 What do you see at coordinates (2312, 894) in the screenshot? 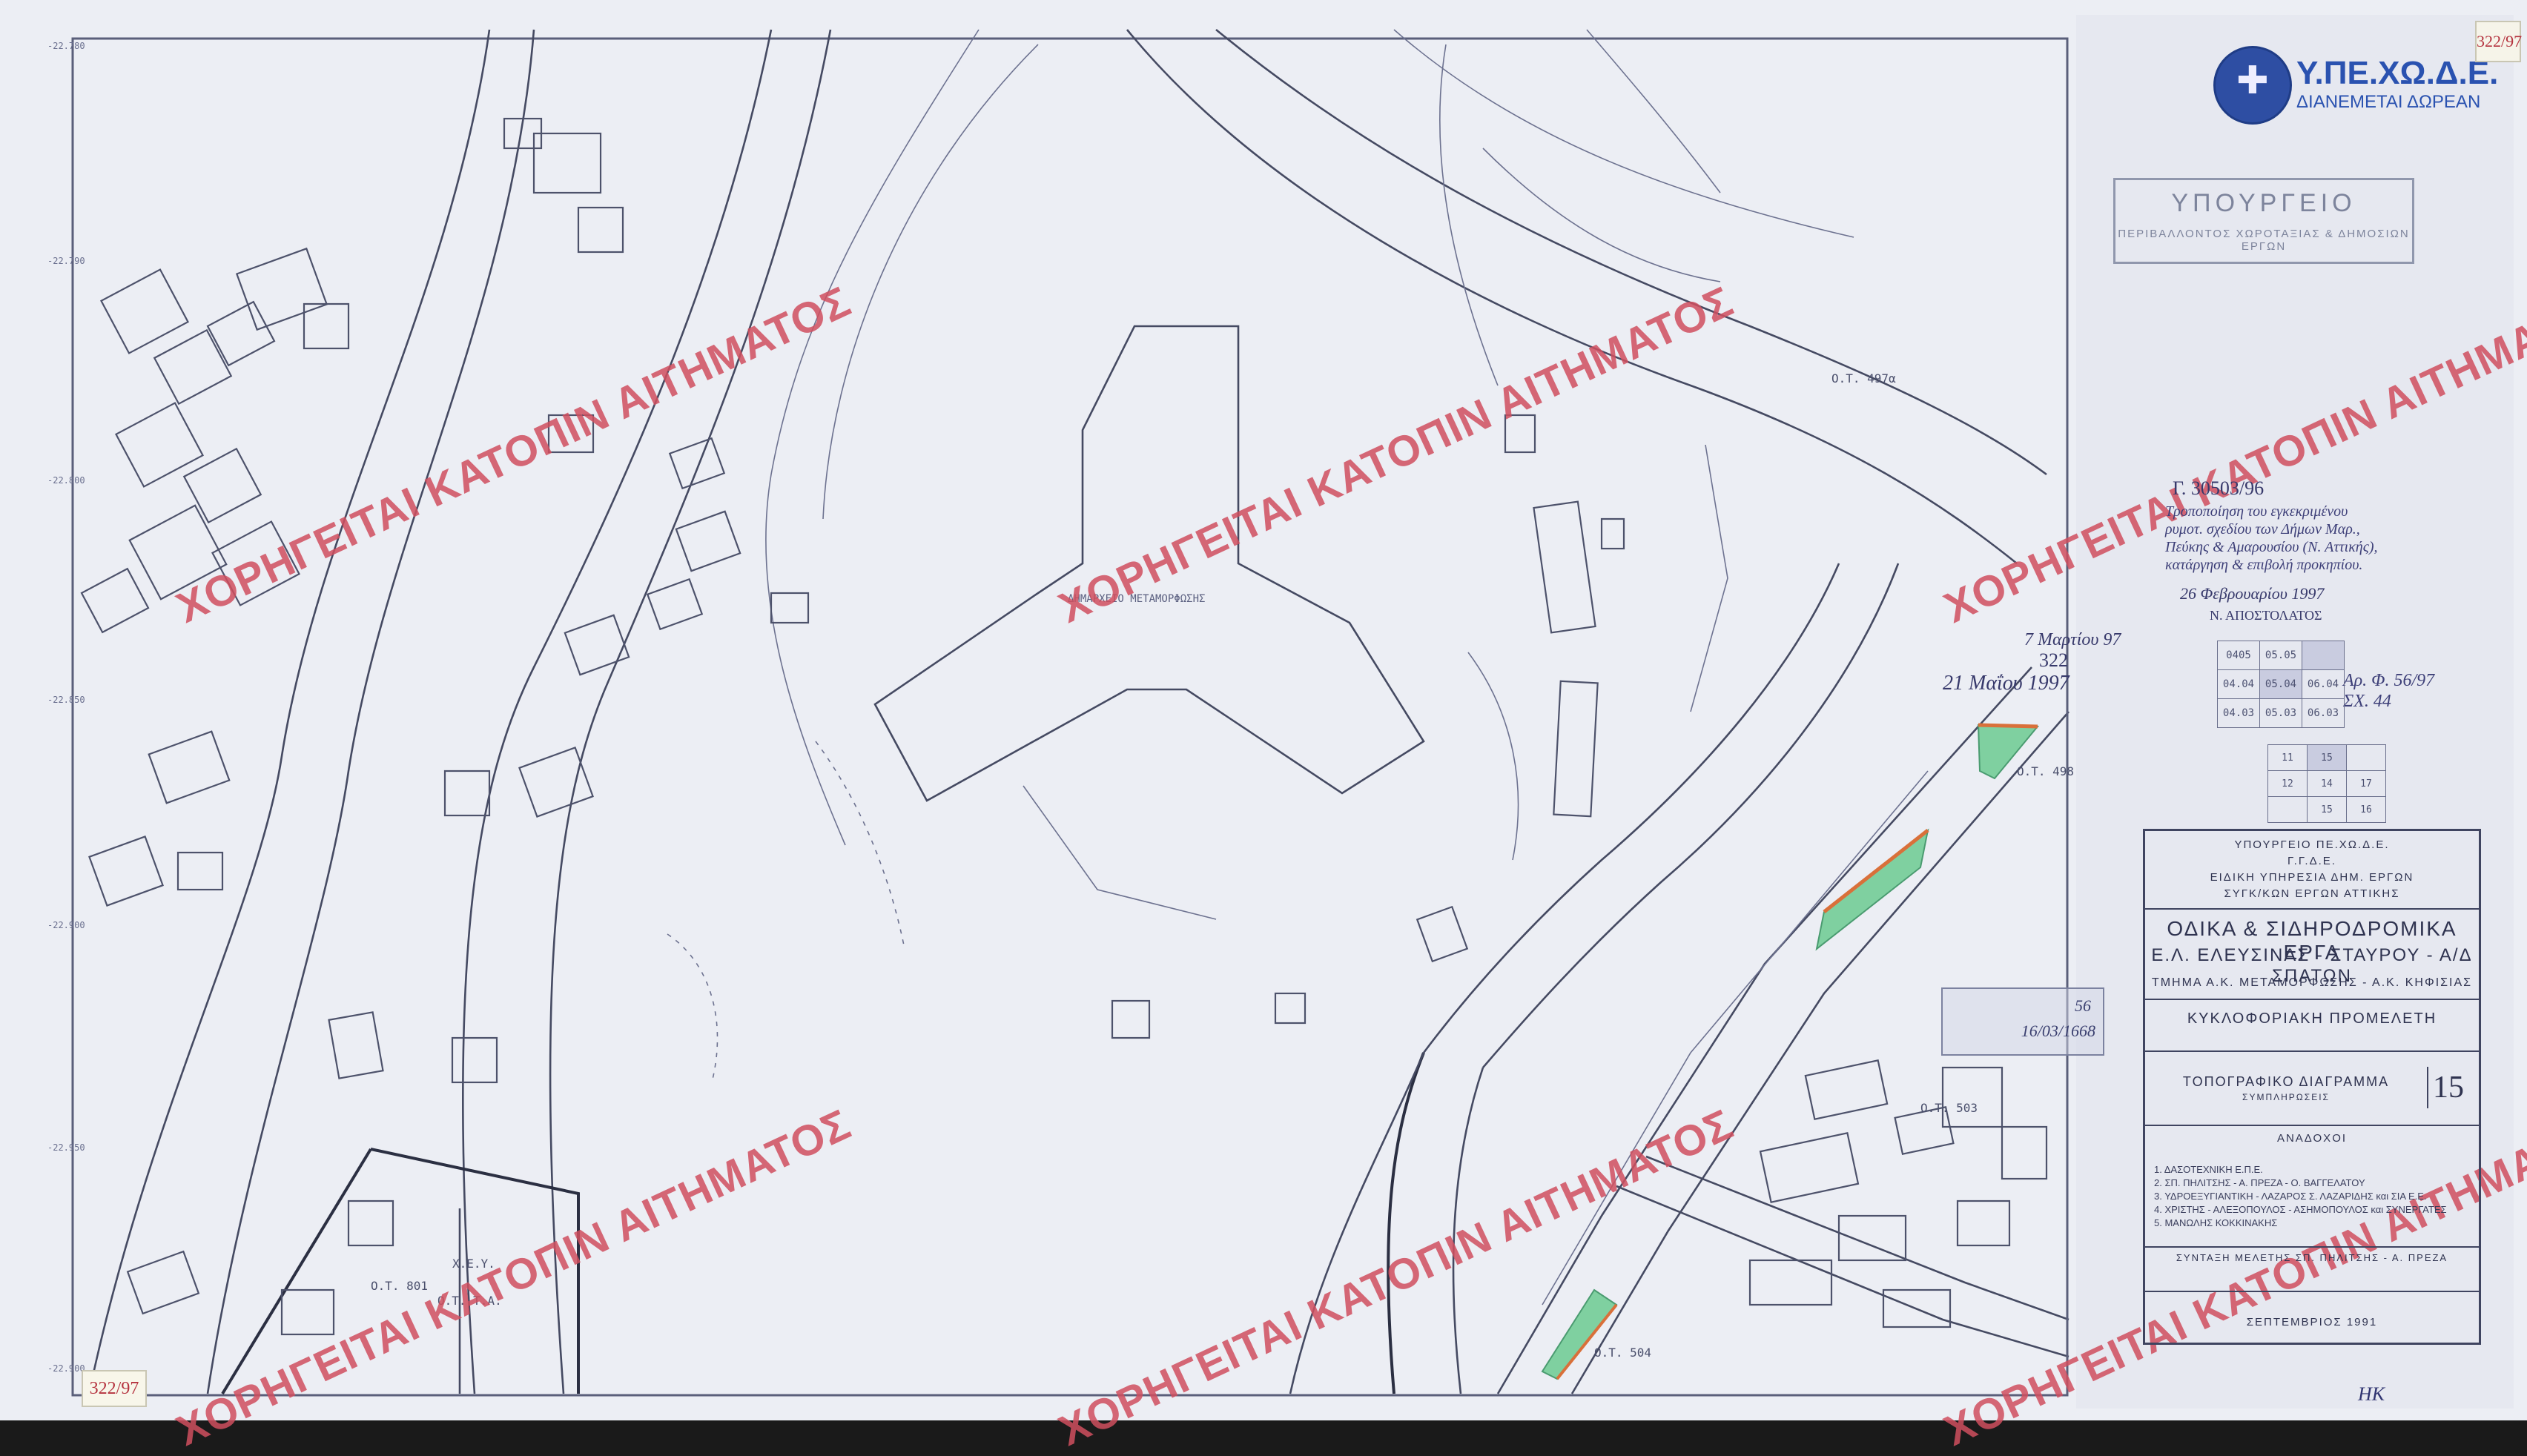
I see `tb-service2: ΣΥΓΚ/ΚΩΝ ΕΡΓΩΝ ΑΤΤΙΚΗΣ` at bounding box center [2312, 894].